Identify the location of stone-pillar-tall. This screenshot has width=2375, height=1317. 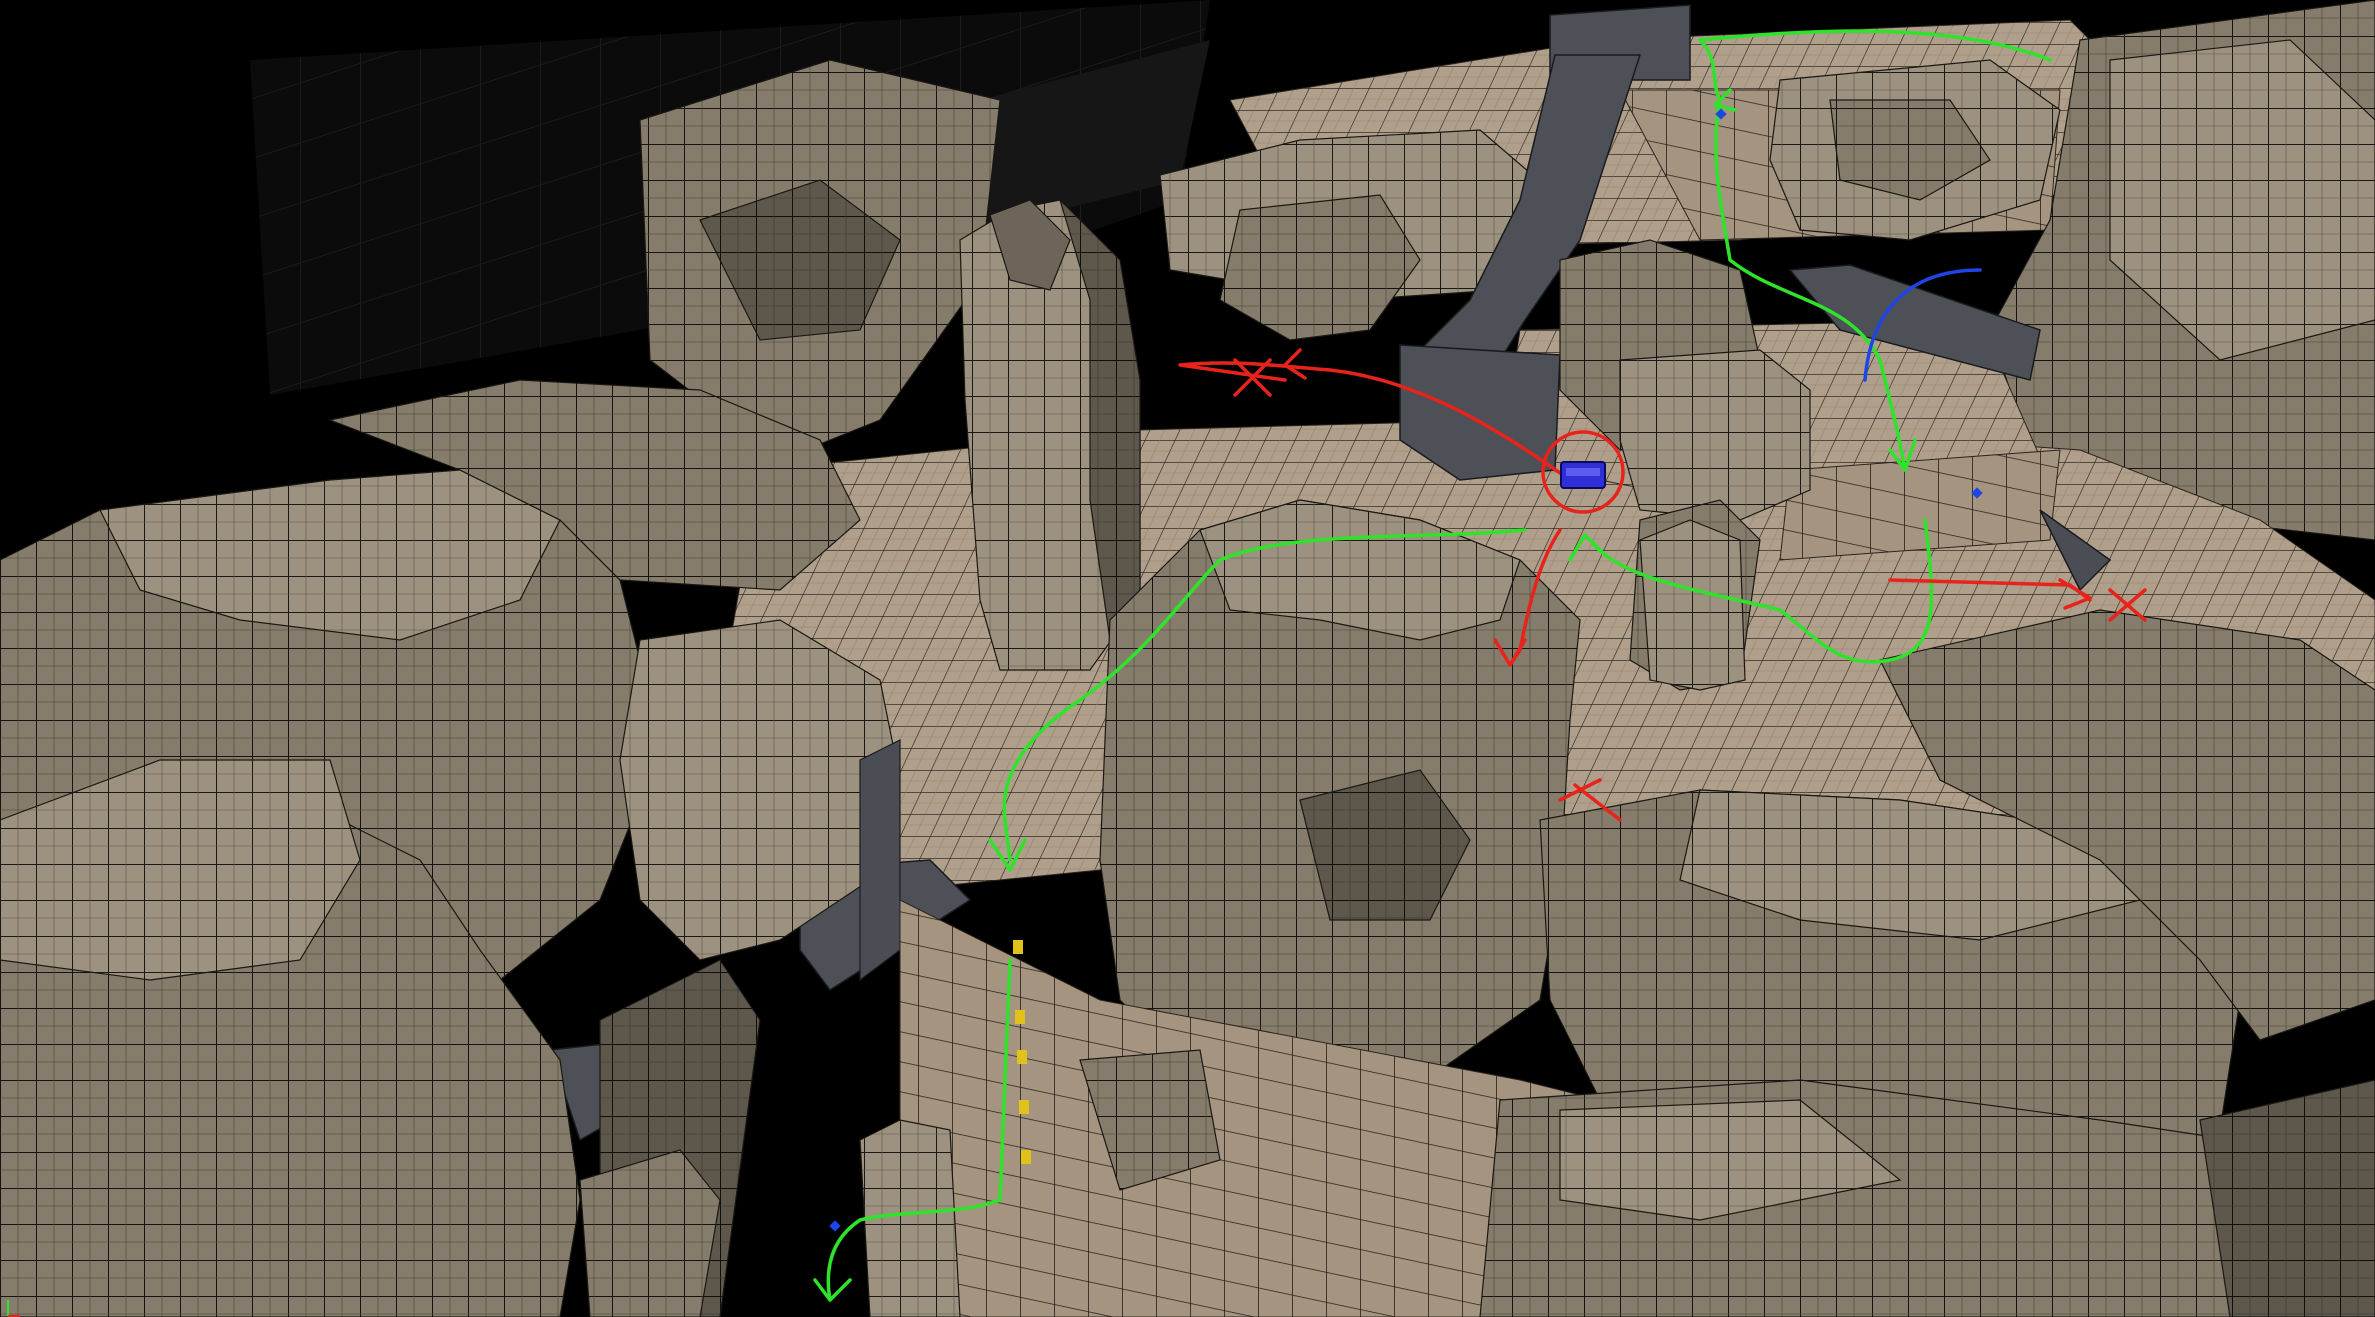
(1050, 435).